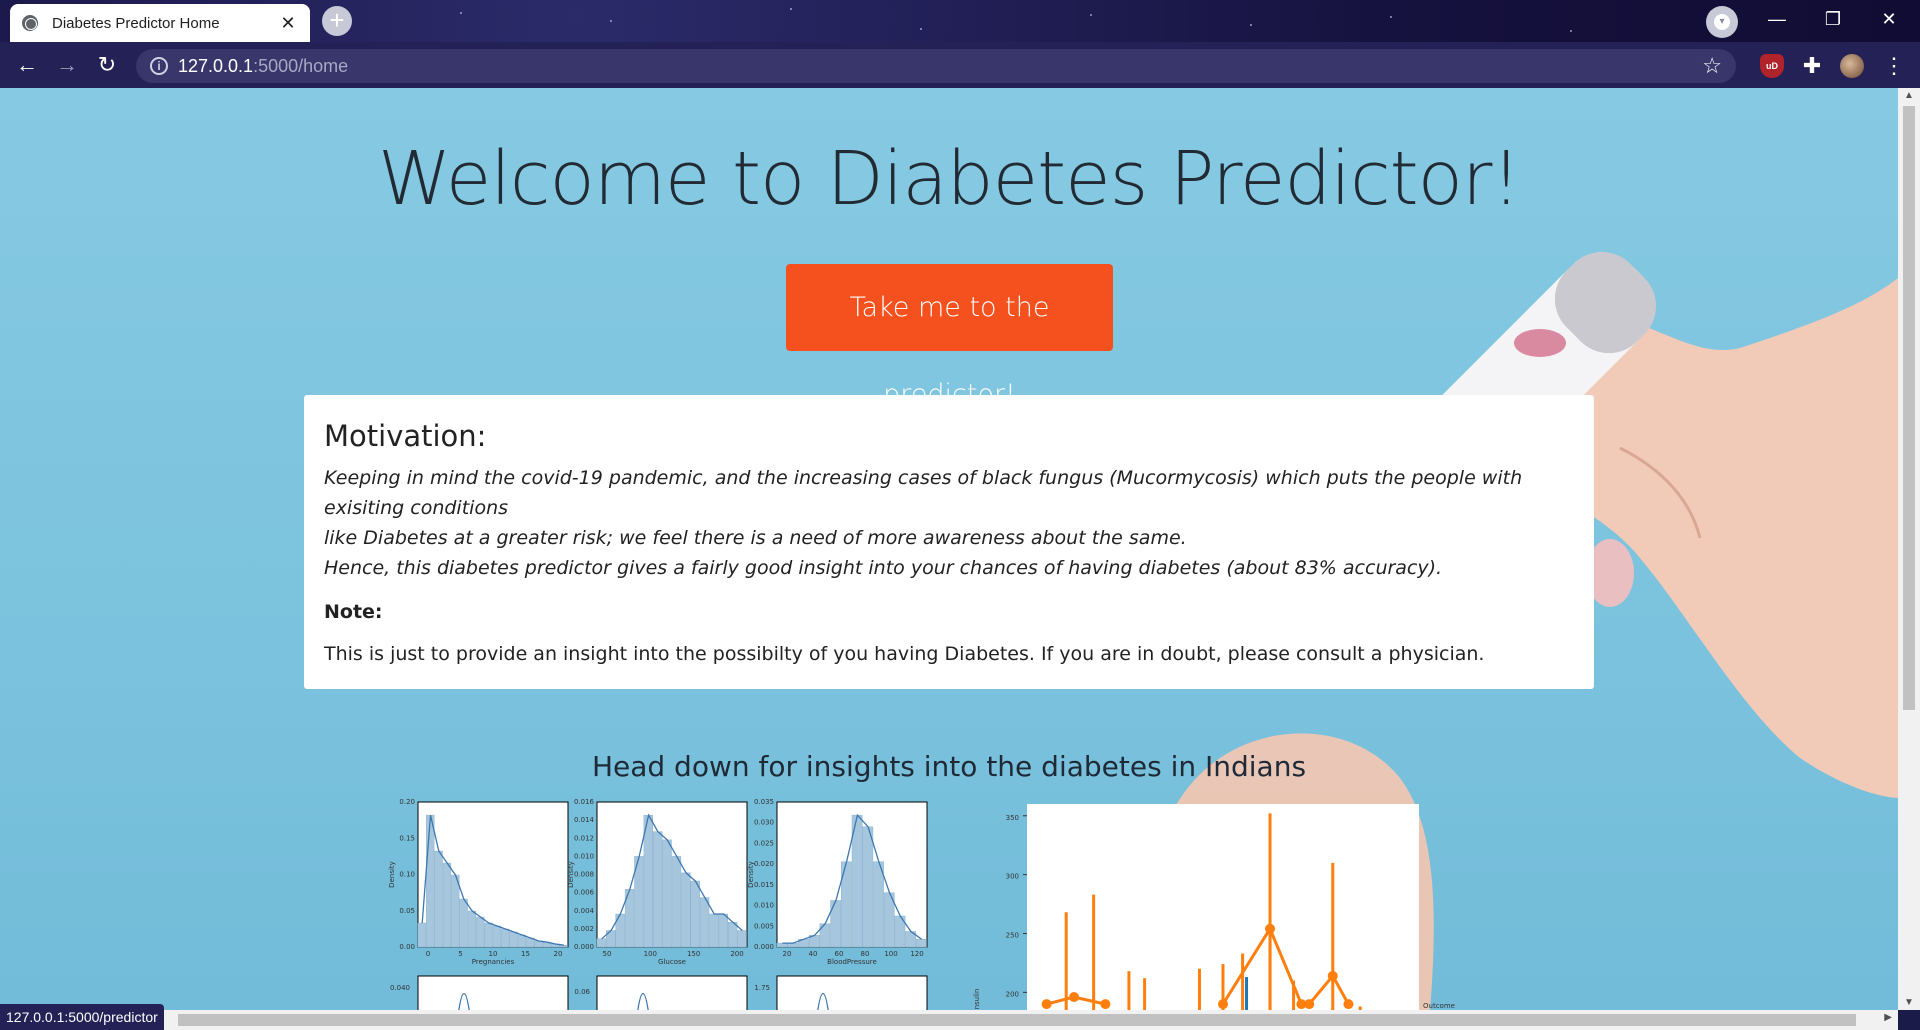  Describe the element at coordinates (1894, 66) in the screenshot. I see `browser-menu-icon: ⋮` at that location.